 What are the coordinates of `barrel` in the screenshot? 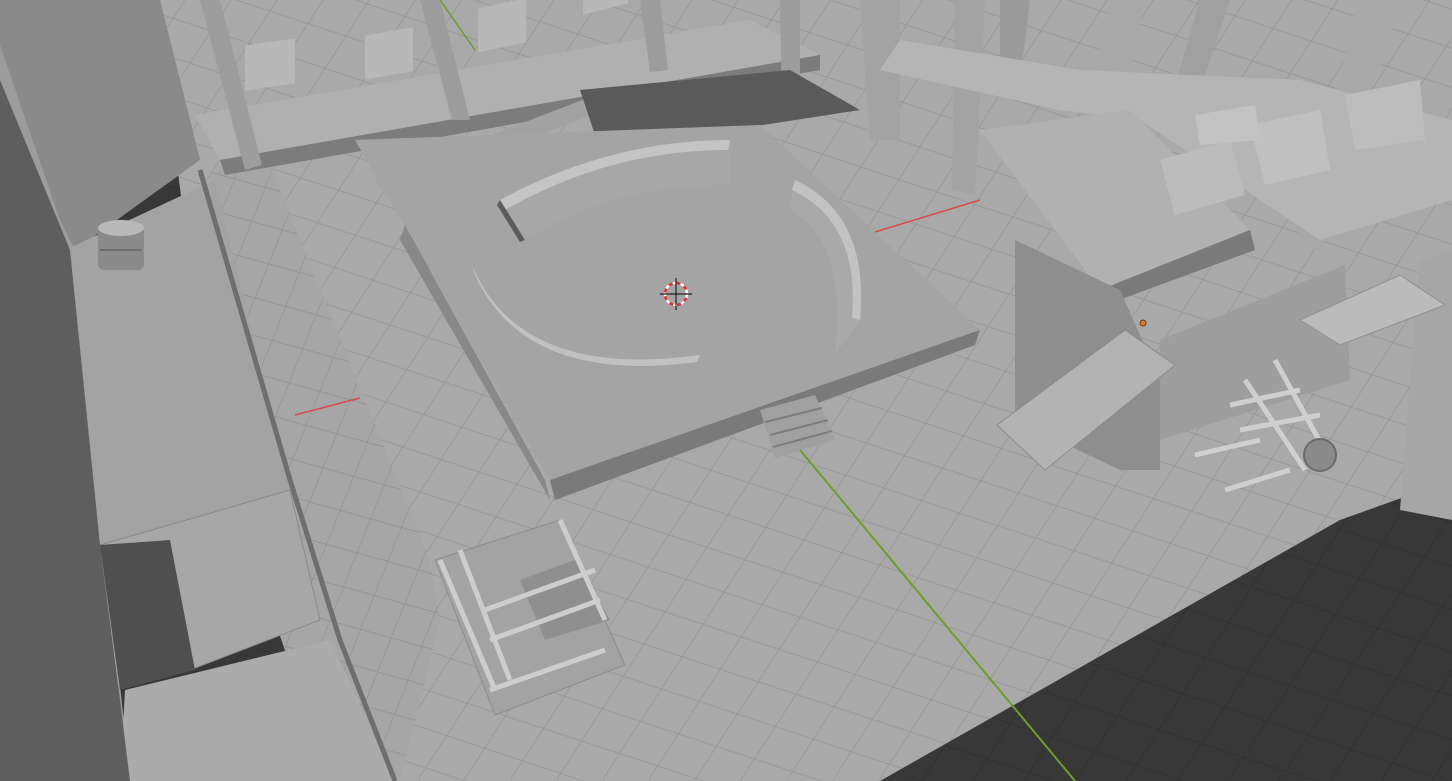 It's located at (121, 245).